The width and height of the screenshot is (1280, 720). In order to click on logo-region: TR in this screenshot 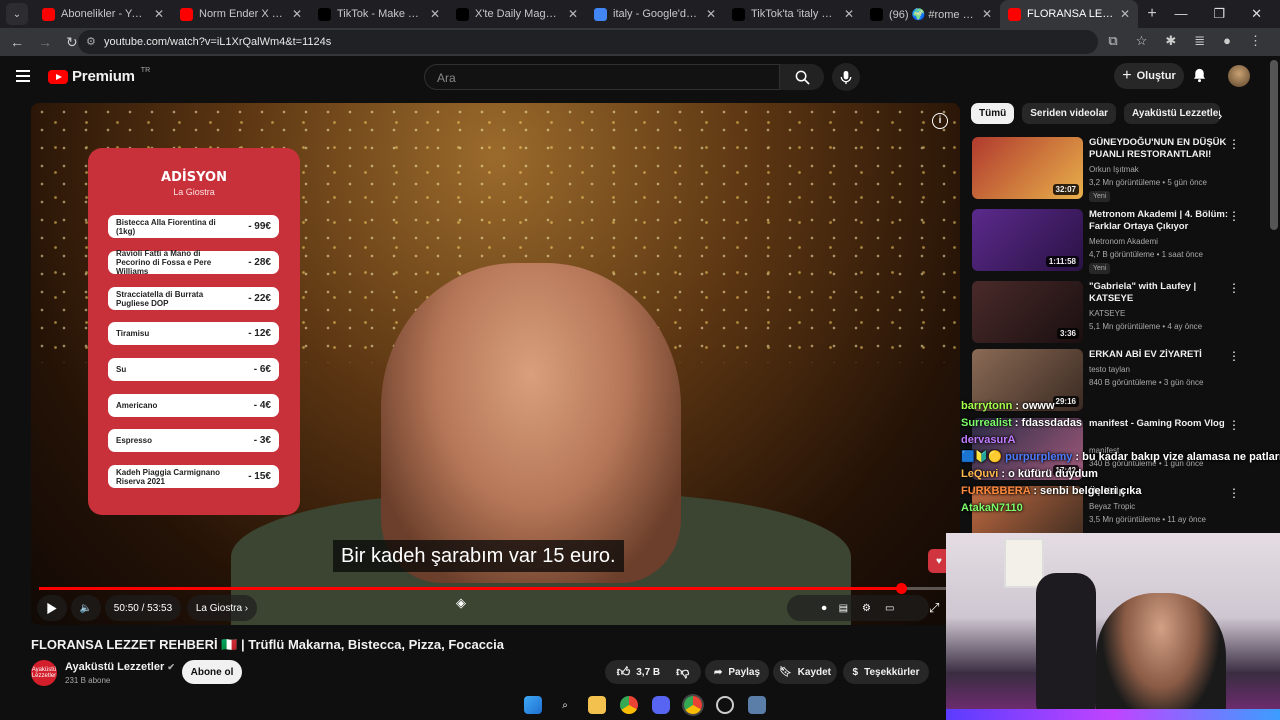, I will do `click(145, 70)`.